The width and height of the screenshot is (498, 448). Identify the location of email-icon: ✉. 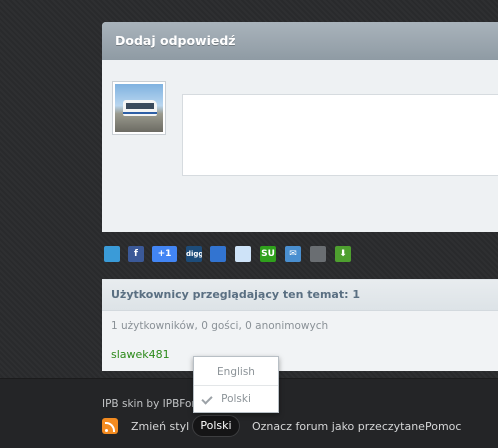
(293, 254).